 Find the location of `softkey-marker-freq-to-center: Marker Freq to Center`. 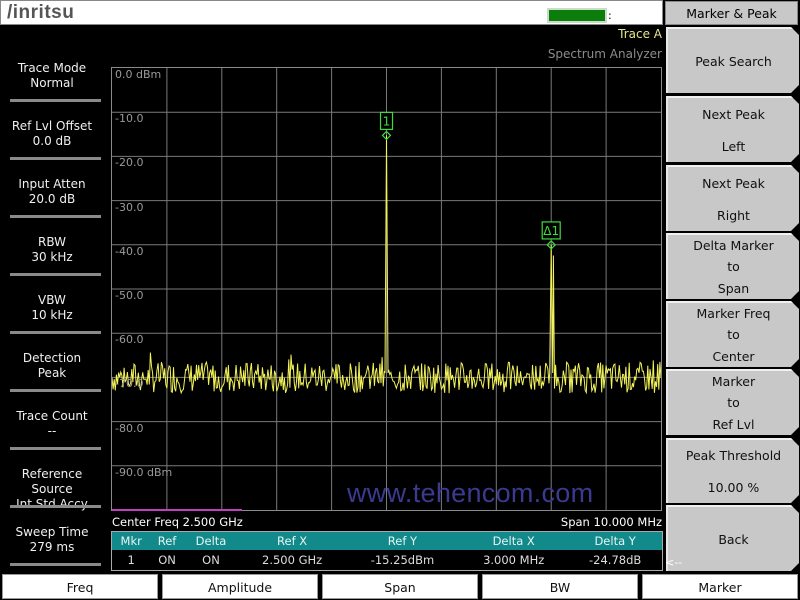

softkey-marker-freq-to-center: Marker Freq to Center is located at coordinates (732, 334).